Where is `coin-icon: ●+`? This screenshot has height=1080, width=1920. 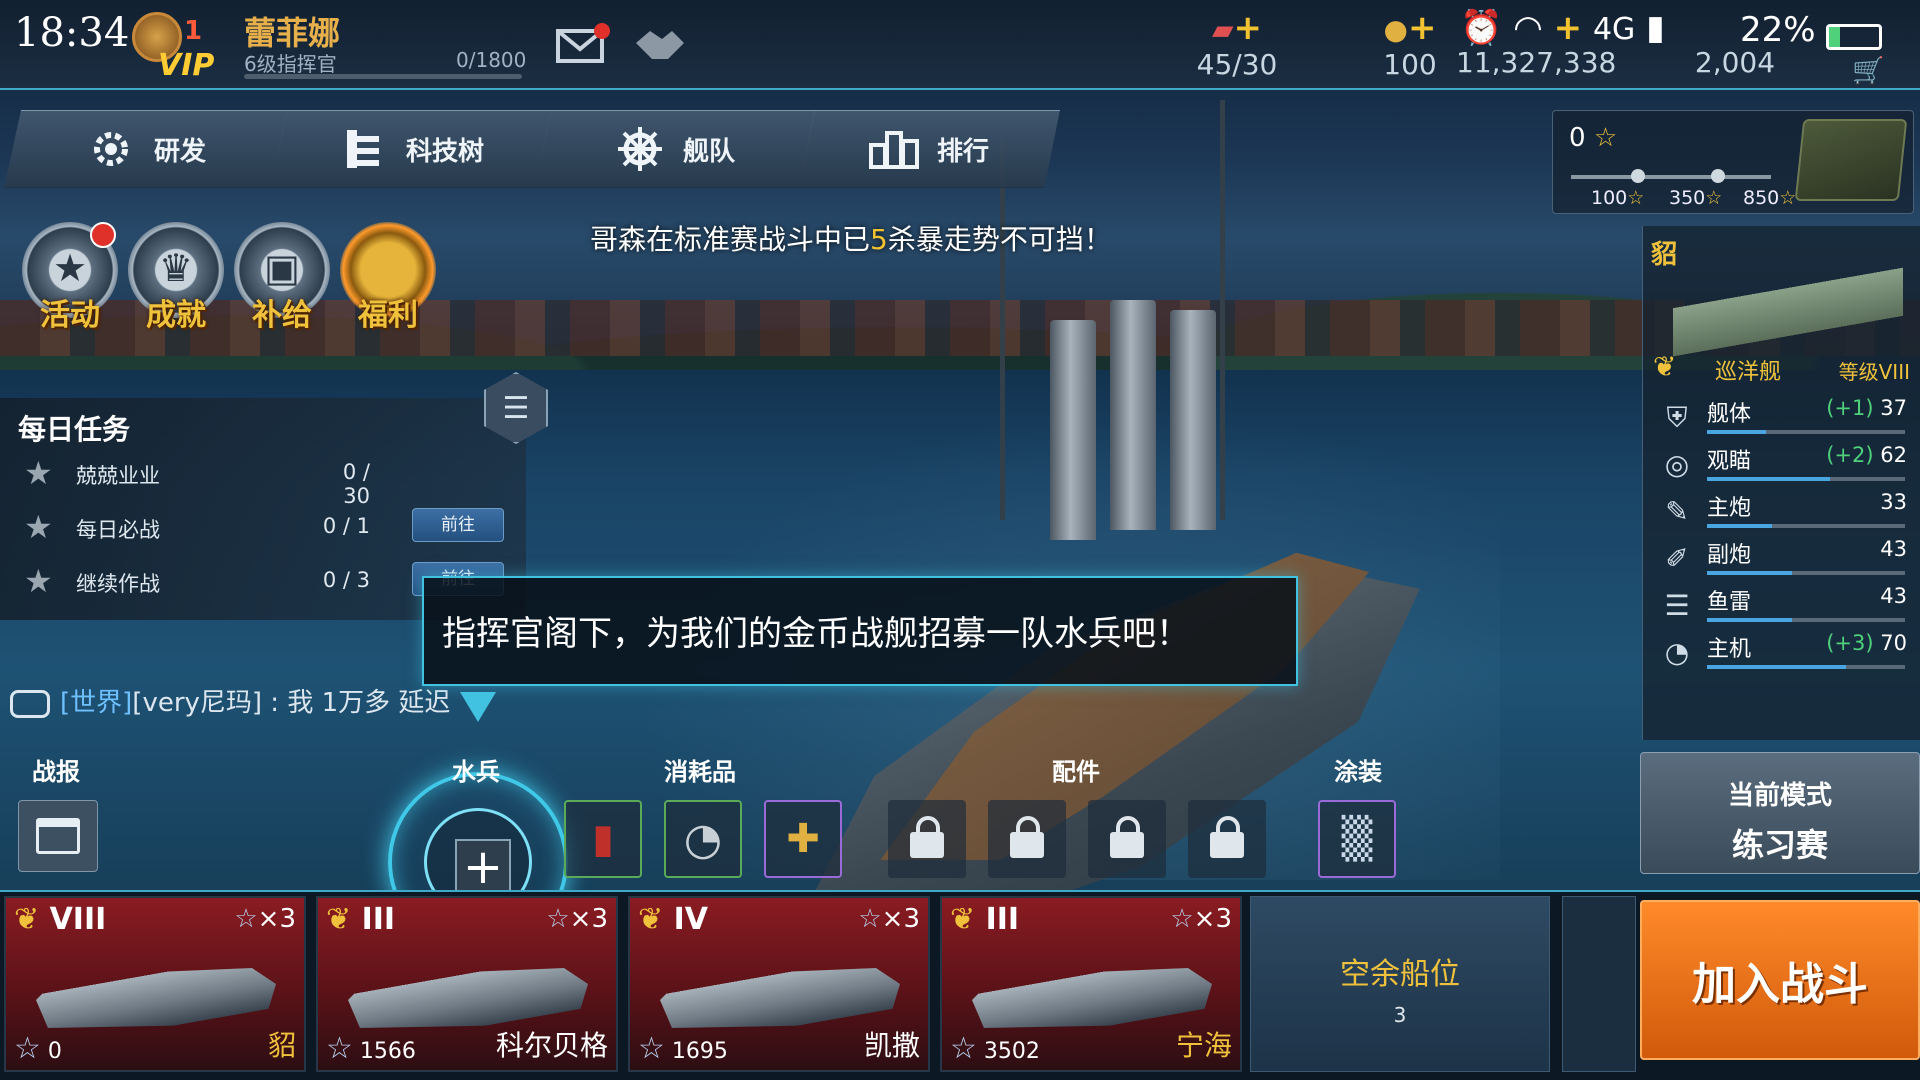
coin-icon: ●+ is located at coordinates (1410, 28).